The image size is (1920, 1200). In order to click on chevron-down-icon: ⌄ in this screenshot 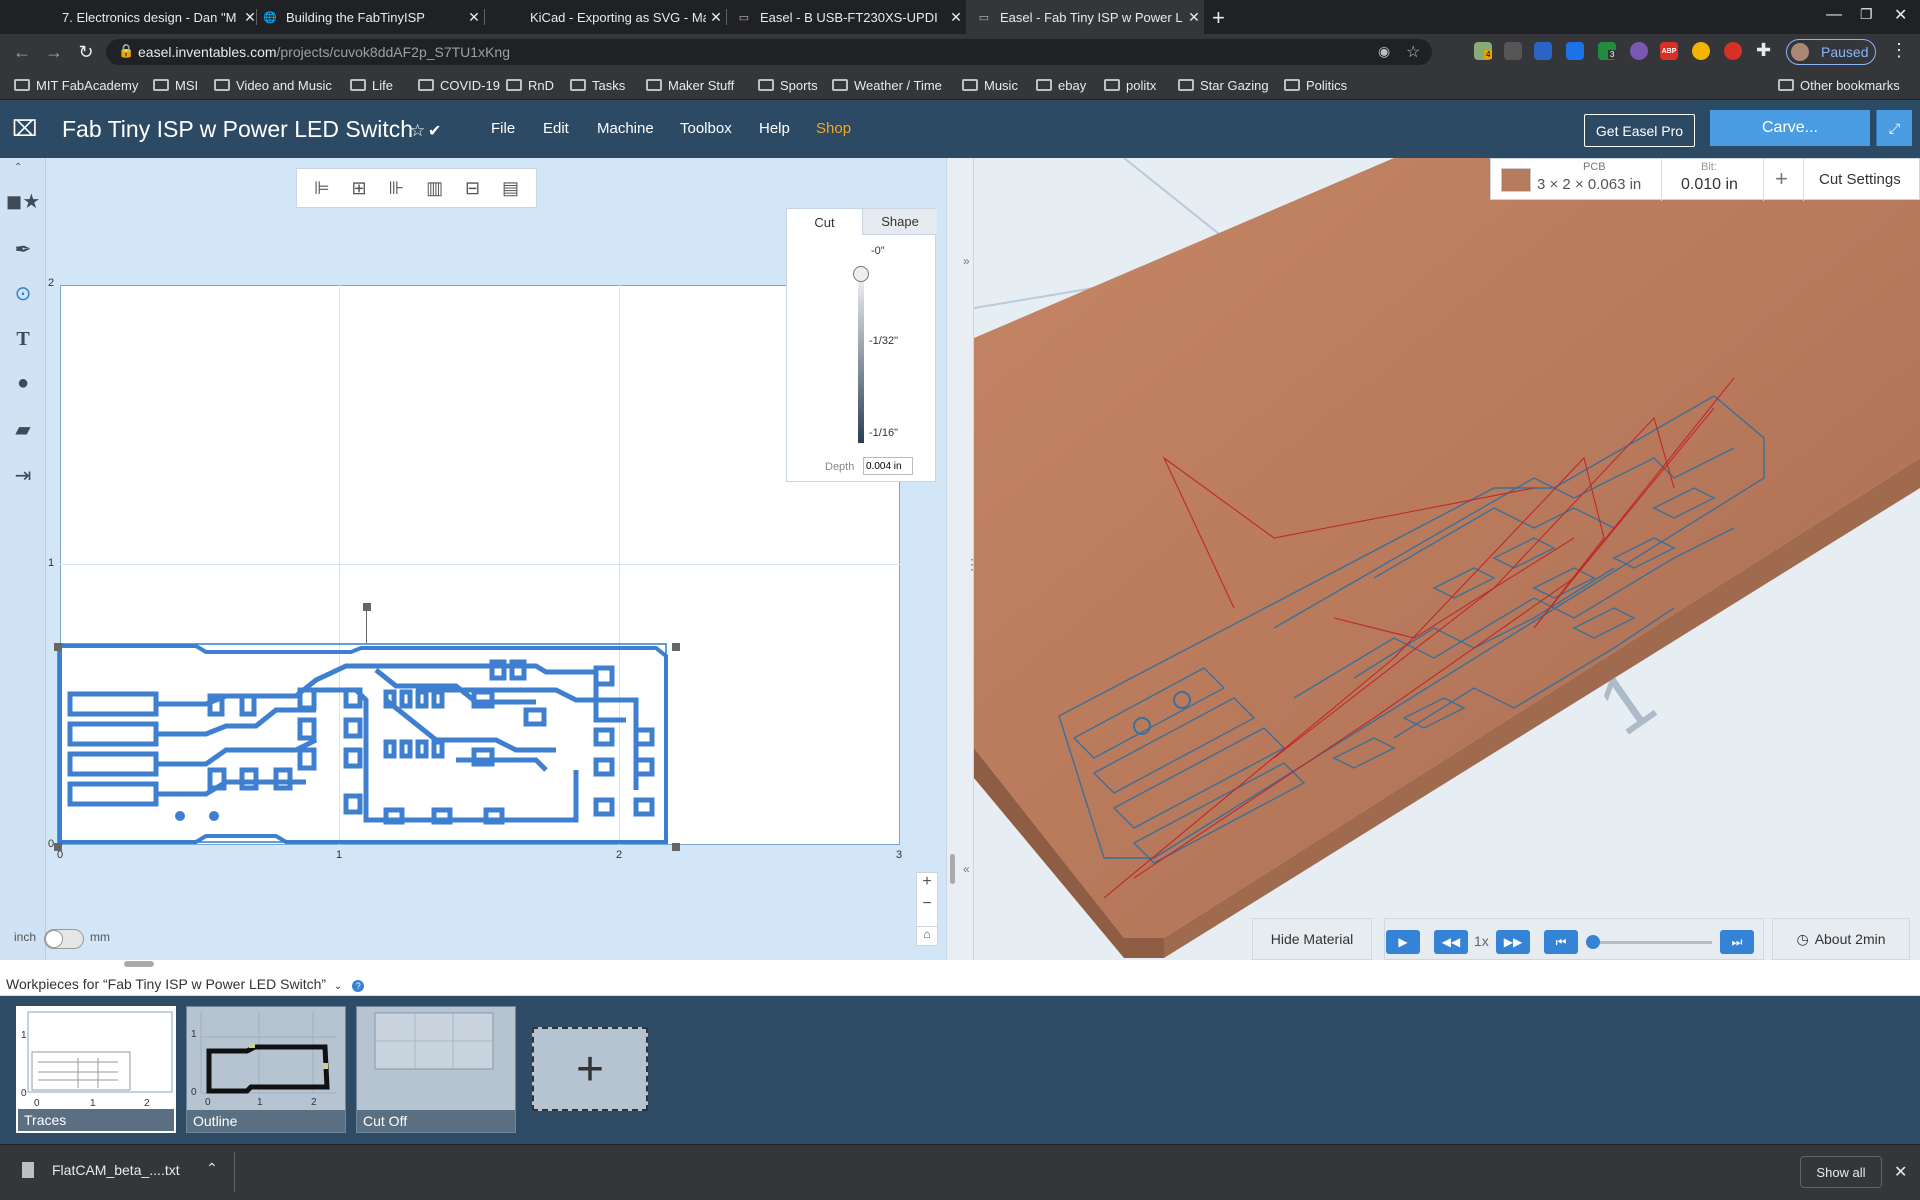, I will do `click(338, 986)`.